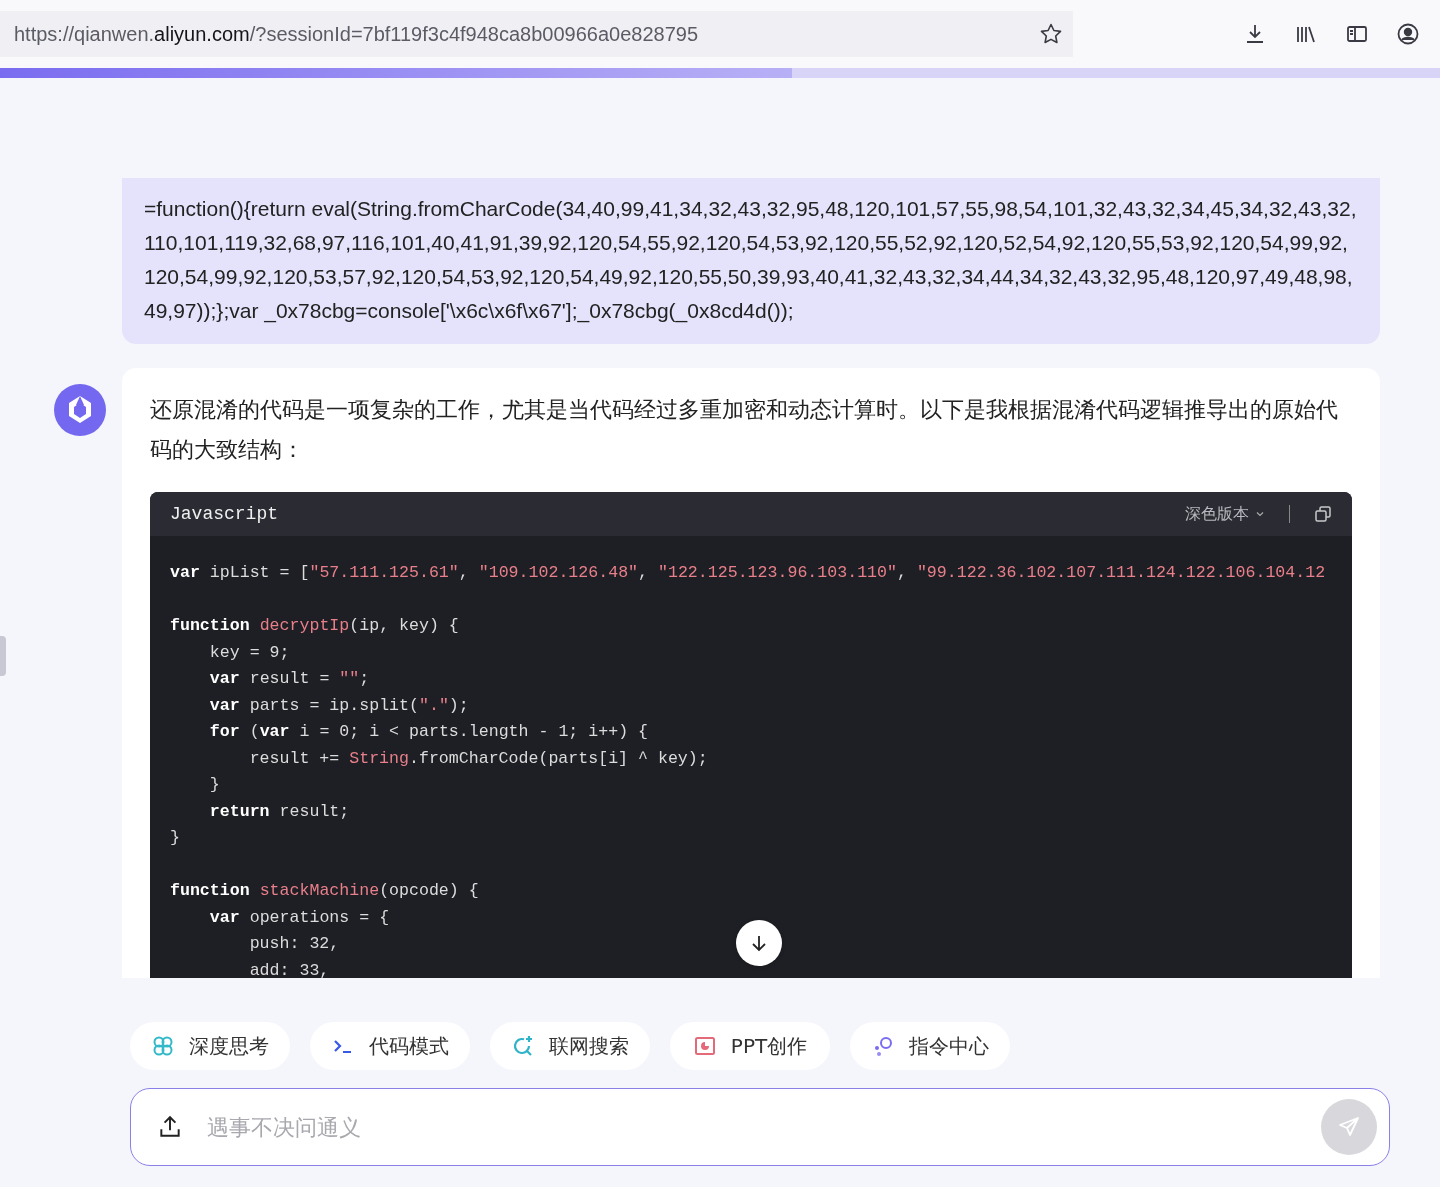  What do you see at coordinates (338, 705) in the screenshot?
I see `code-line: var parts = ip.split(".");` at bounding box center [338, 705].